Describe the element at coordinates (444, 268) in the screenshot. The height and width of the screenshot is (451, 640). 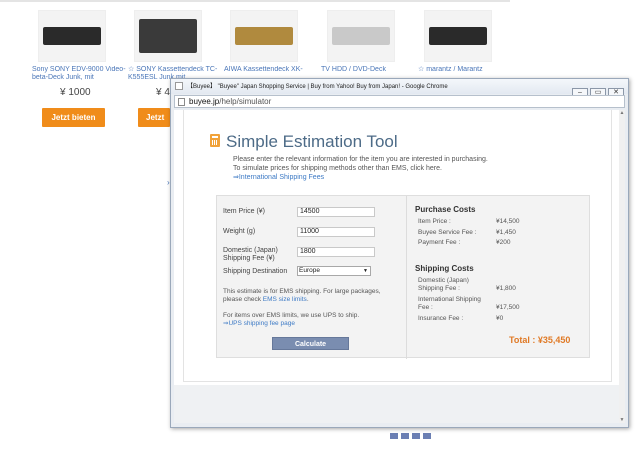
I see `shipping-costs-heading: Shipping Costs` at that location.